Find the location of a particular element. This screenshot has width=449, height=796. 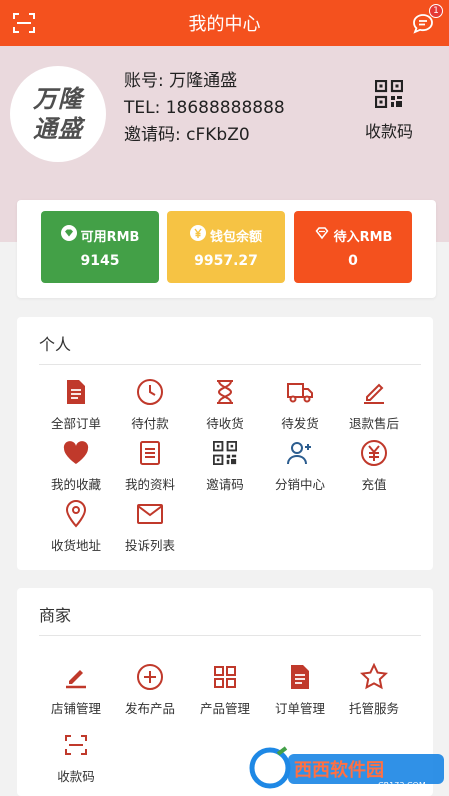

logo-text-line2: 通盛 is located at coordinates (58, 128).